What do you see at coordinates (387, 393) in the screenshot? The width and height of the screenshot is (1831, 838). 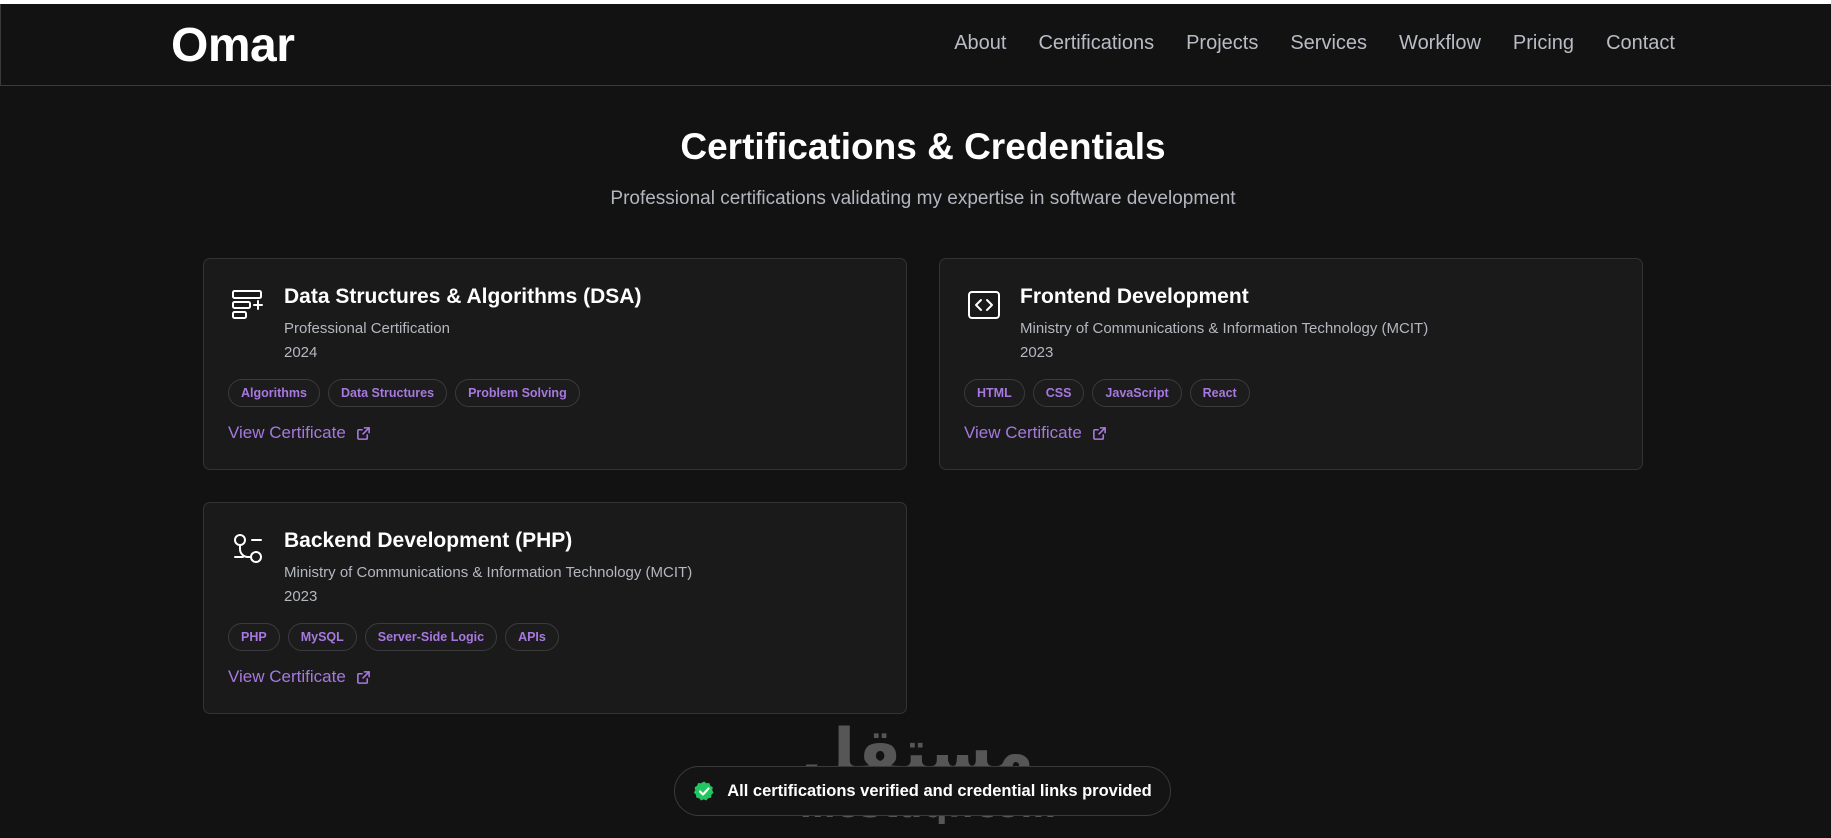 I see `tag: Data Structures` at bounding box center [387, 393].